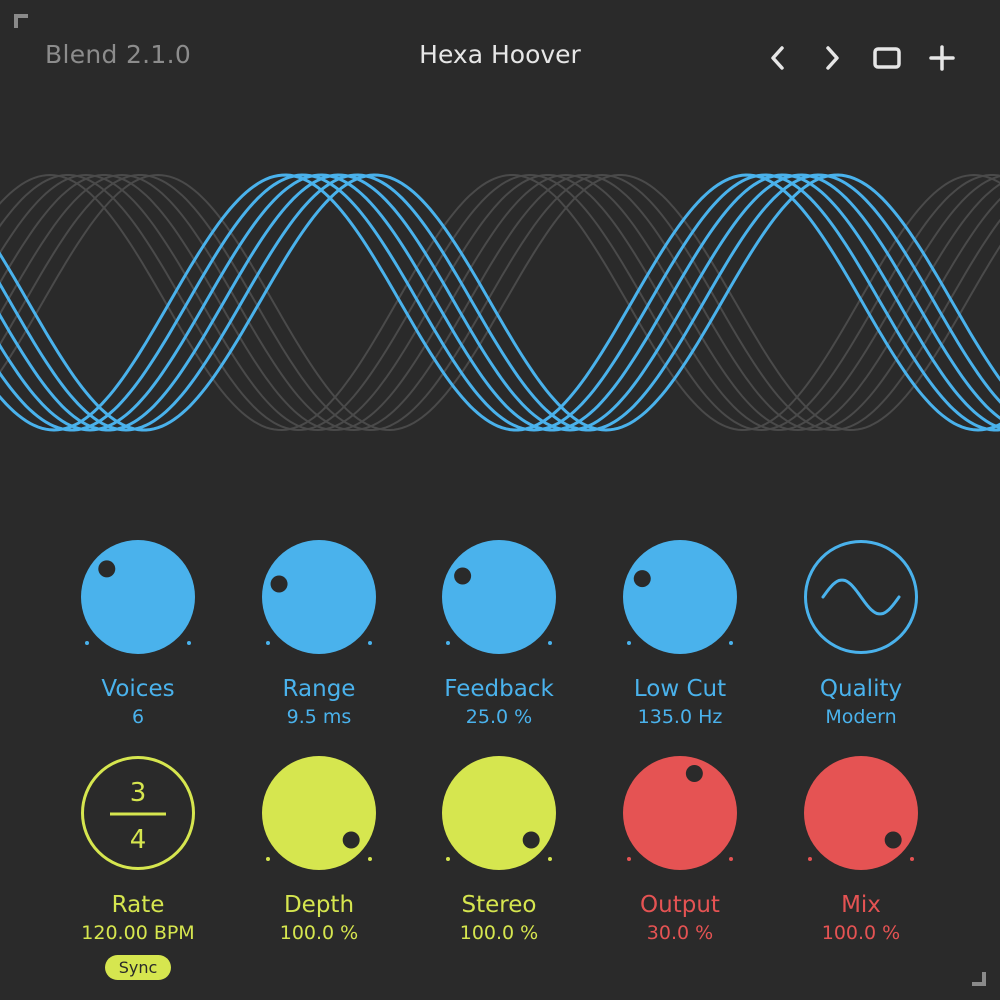 Image resolution: width=1000 pixels, height=1000 pixels. I want to click on mix-label: Mix, so click(861, 905).